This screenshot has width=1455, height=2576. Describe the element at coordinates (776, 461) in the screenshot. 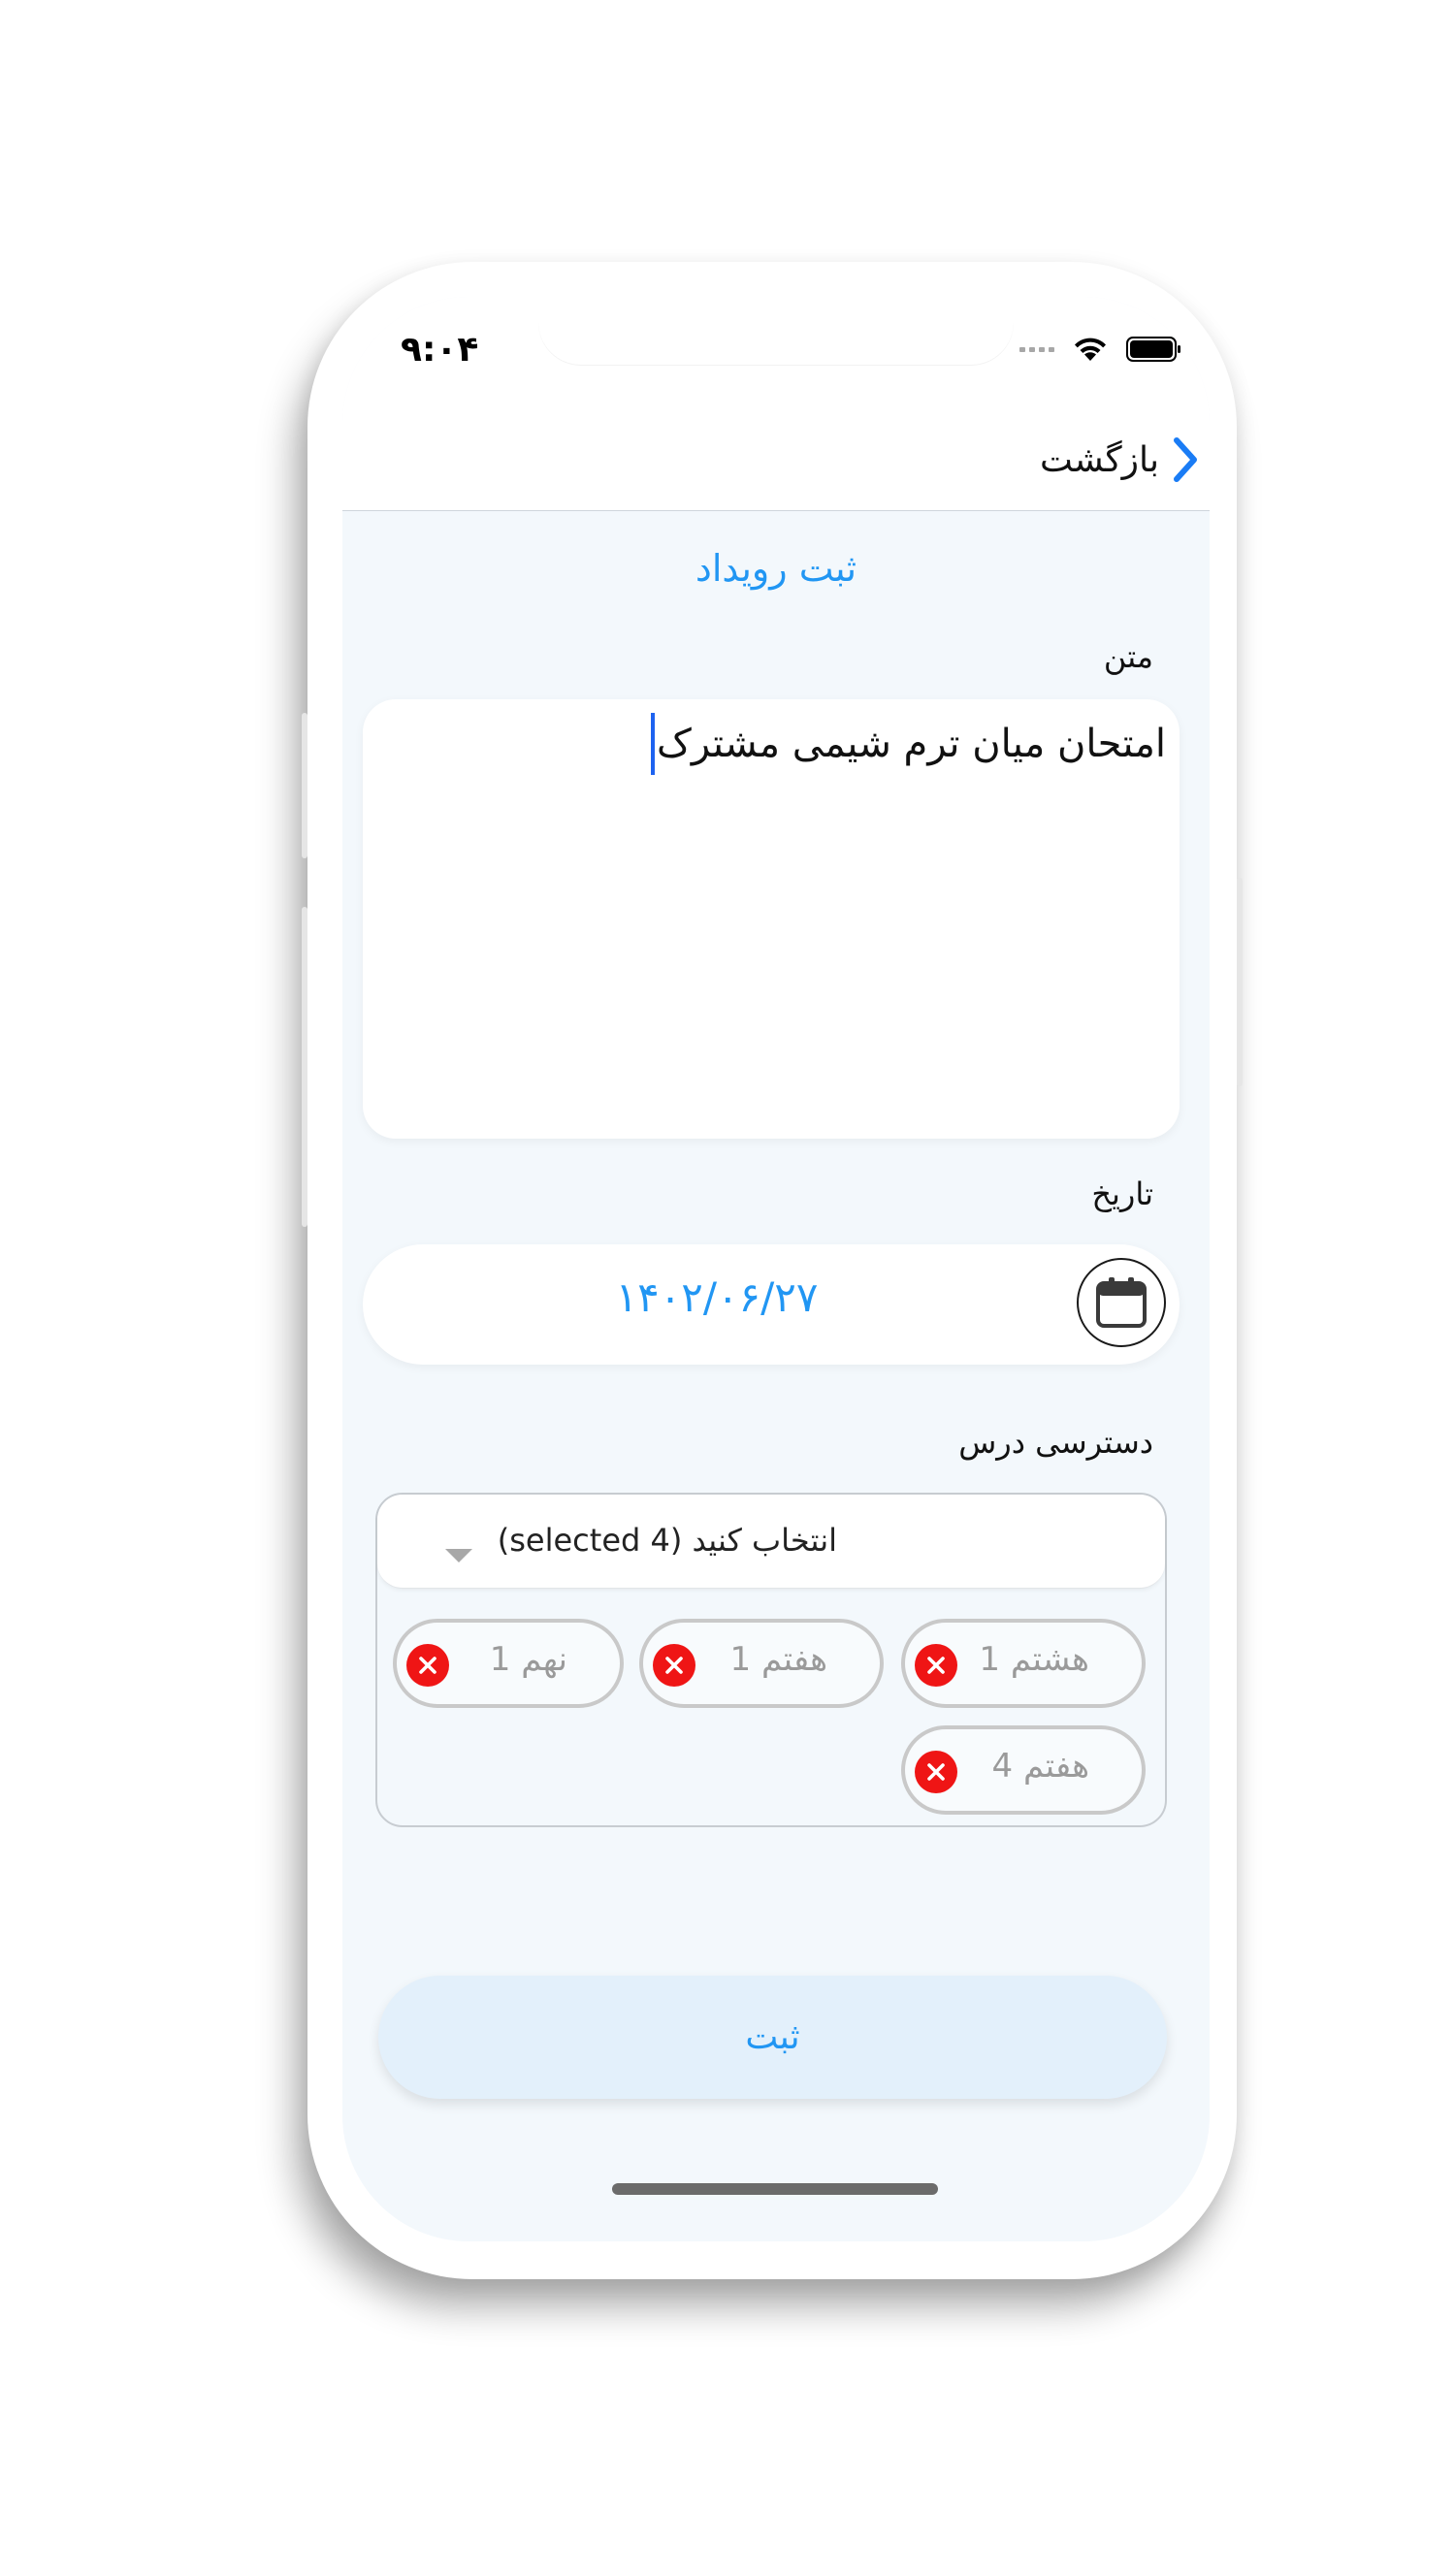

I see `navigation-bar: بازگشت` at that location.